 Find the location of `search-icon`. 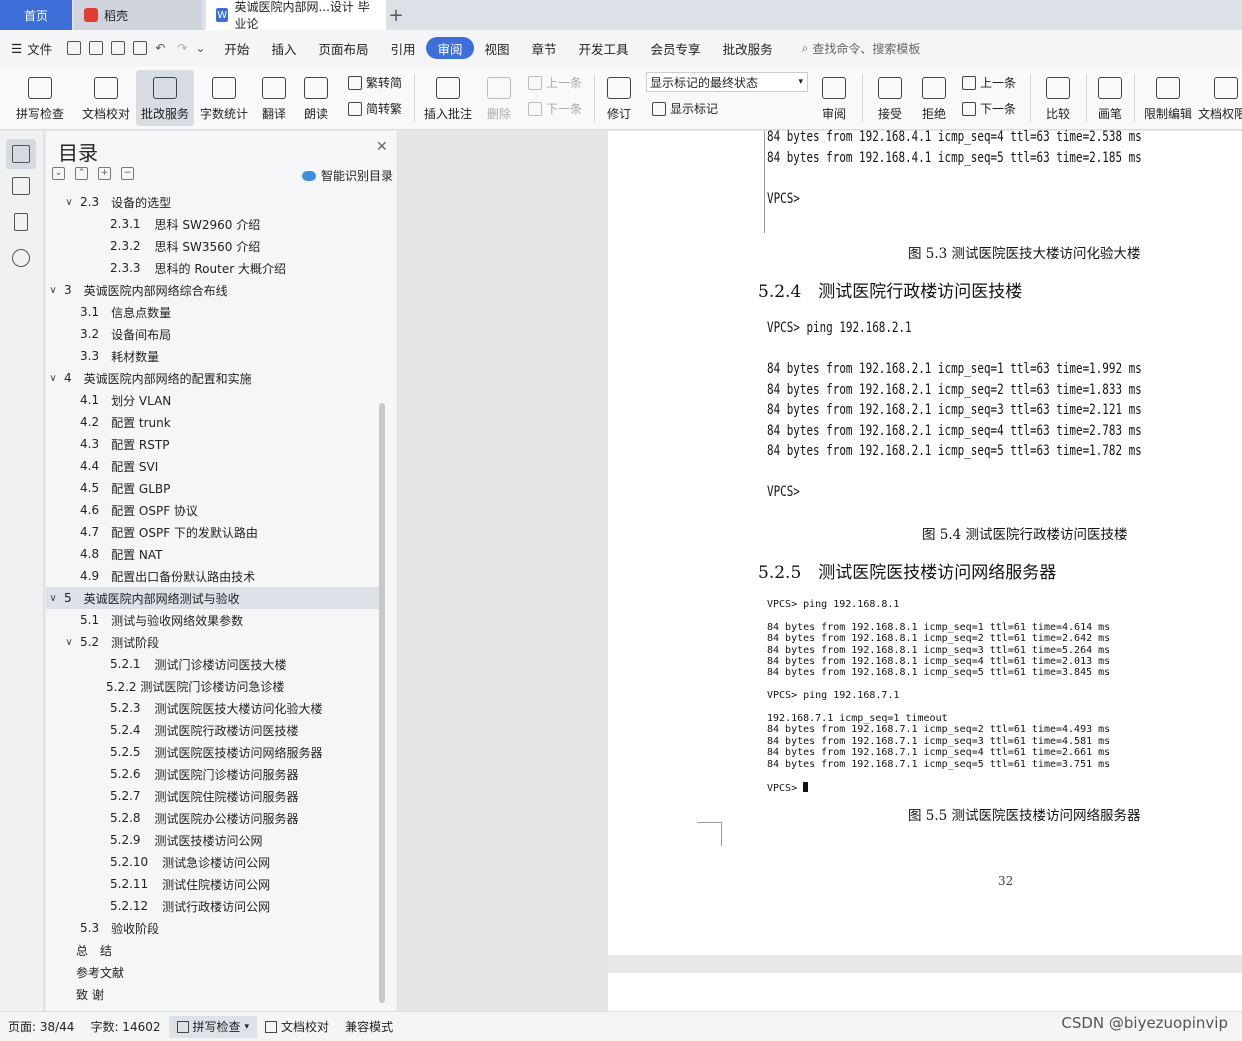

search-icon is located at coordinates (21, 258).